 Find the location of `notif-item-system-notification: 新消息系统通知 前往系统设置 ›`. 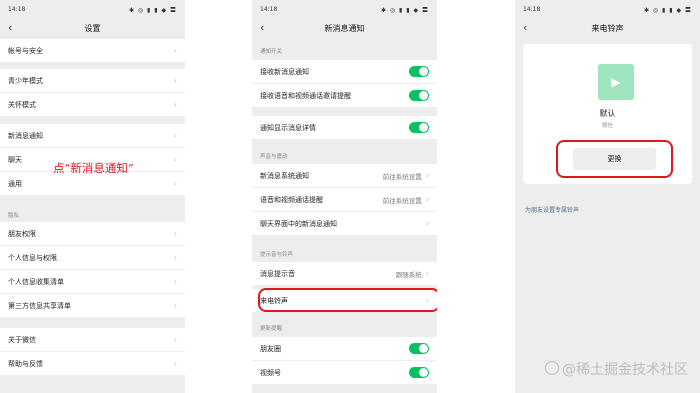

notif-item-system-notification: 新消息系统通知 前往系统设置 › is located at coordinates (344, 175).